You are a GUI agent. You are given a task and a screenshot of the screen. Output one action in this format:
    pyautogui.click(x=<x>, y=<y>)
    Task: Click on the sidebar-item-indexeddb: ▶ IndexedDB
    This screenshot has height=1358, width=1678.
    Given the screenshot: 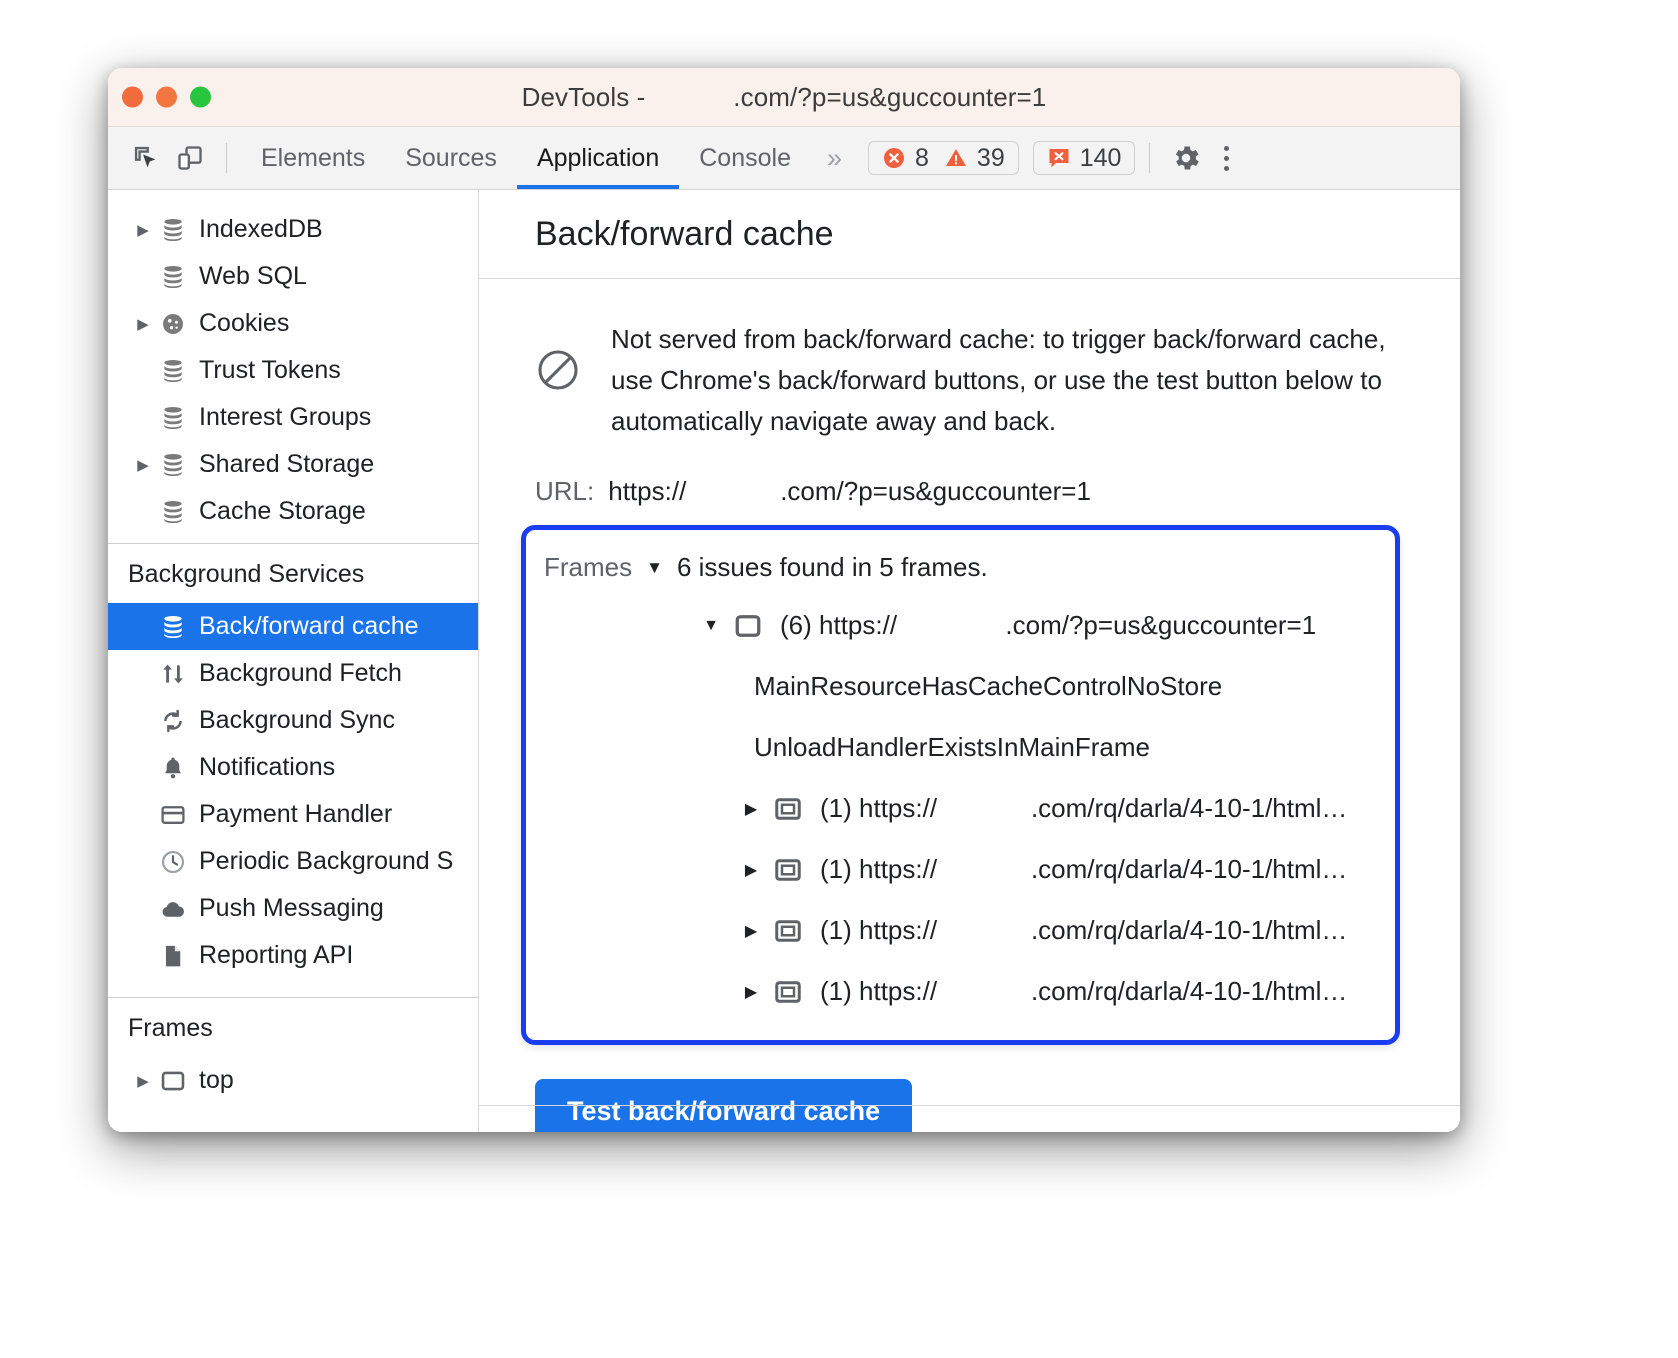 What is the action you would take?
    pyautogui.click(x=293, y=229)
    